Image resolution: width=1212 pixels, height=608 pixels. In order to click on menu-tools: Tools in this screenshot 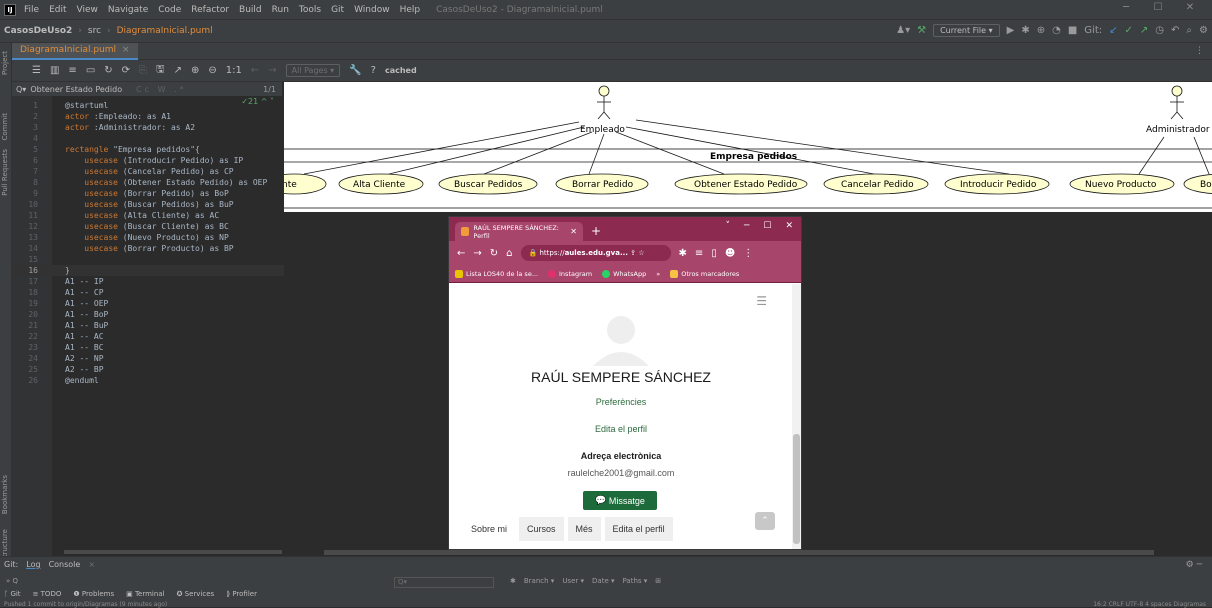, I will do `click(310, 10)`.